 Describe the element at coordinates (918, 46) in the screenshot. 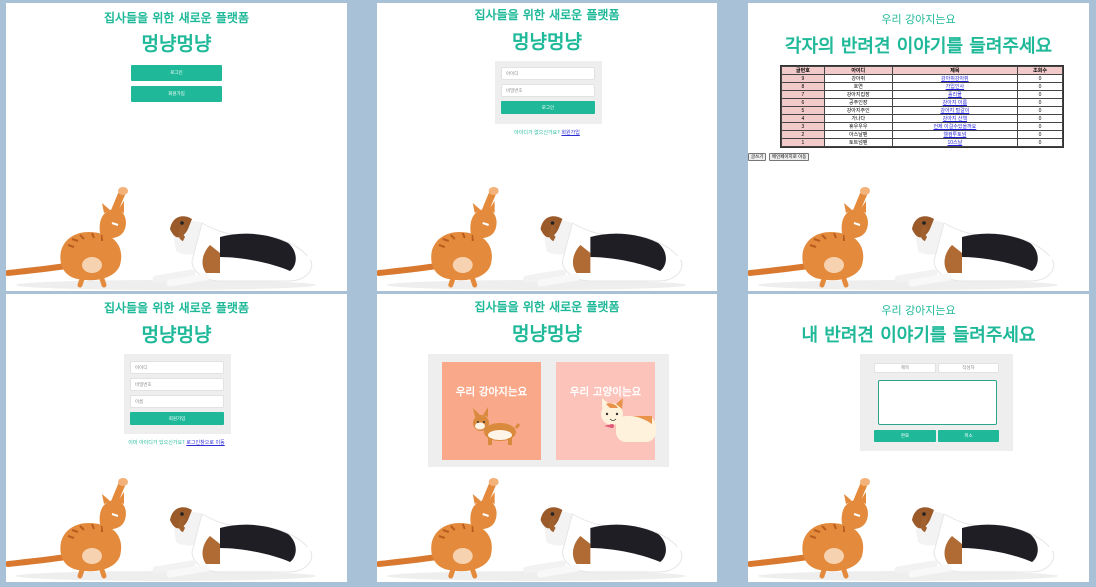

I see `board-large-heading: 각자의 반려견 이야기를 들려주세요` at that location.